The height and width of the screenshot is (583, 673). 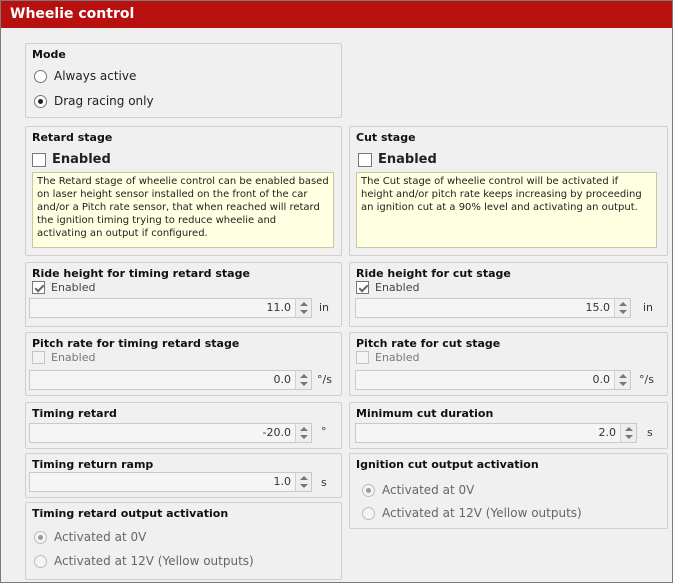 What do you see at coordinates (648, 307) in the screenshot?
I see `ride-height-cut-unit: in` at bounding box center [648, 307].